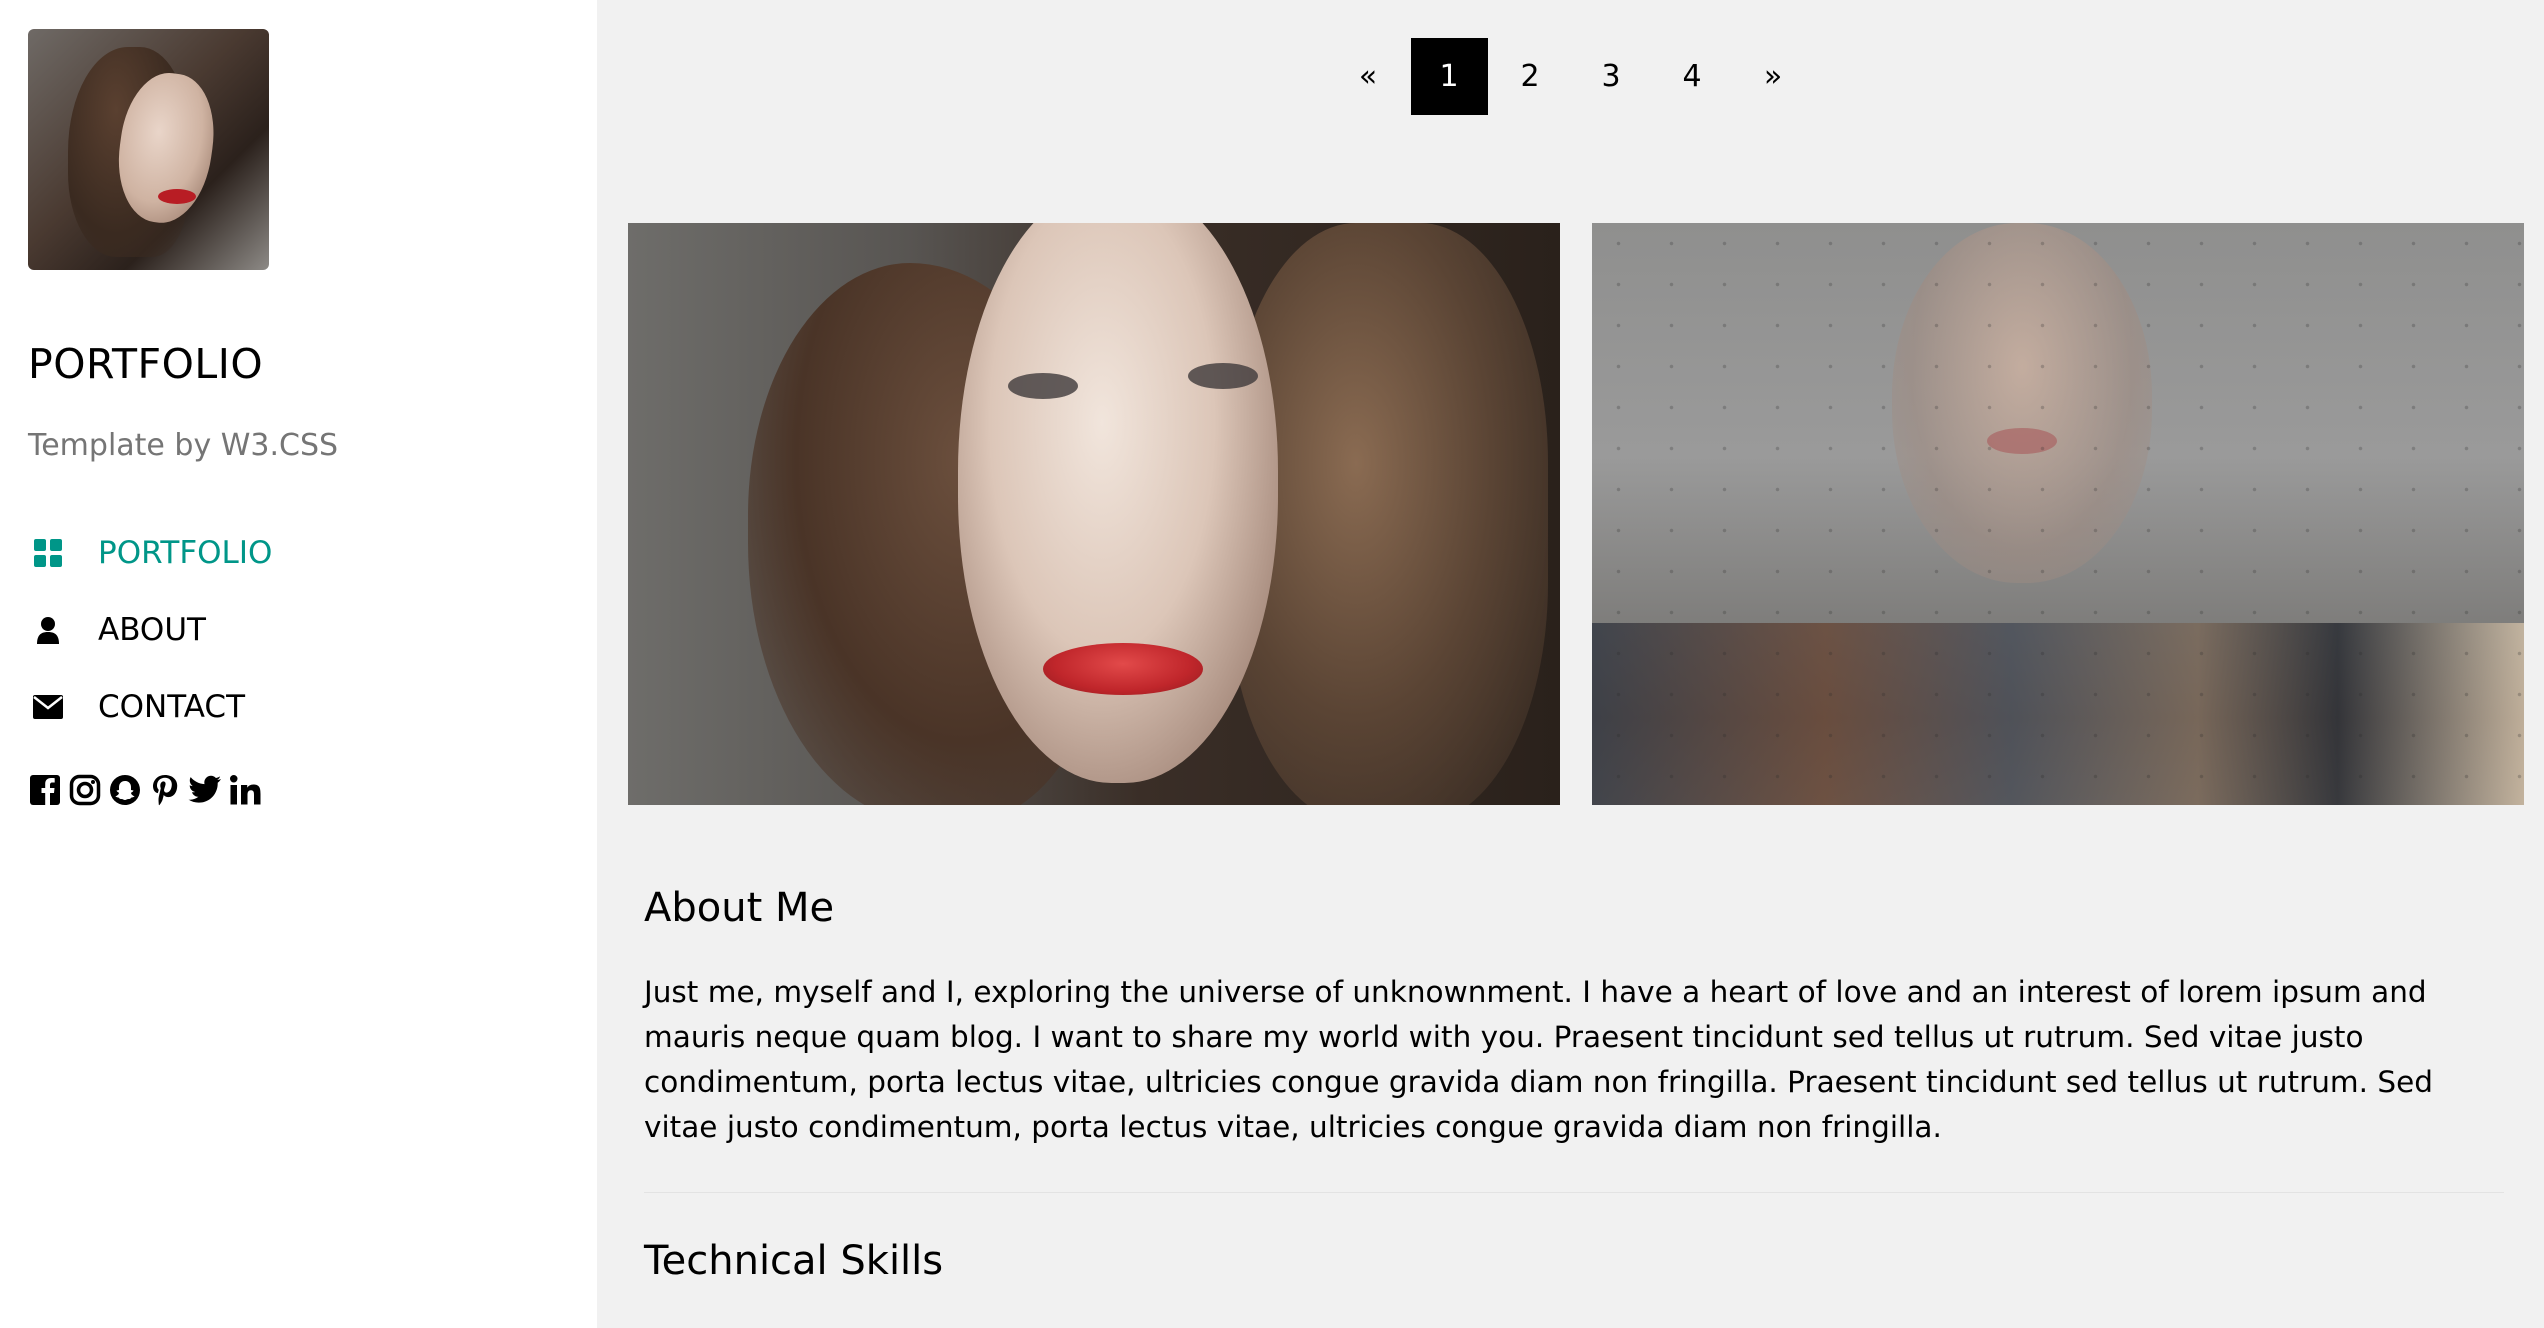 Image resolution: width=2544 pixels, height=1328 pixels. What do you see at coordinates (1574, 1192) in the screenshot?
I see `section-divider` at bounding box center [1574, 1192].